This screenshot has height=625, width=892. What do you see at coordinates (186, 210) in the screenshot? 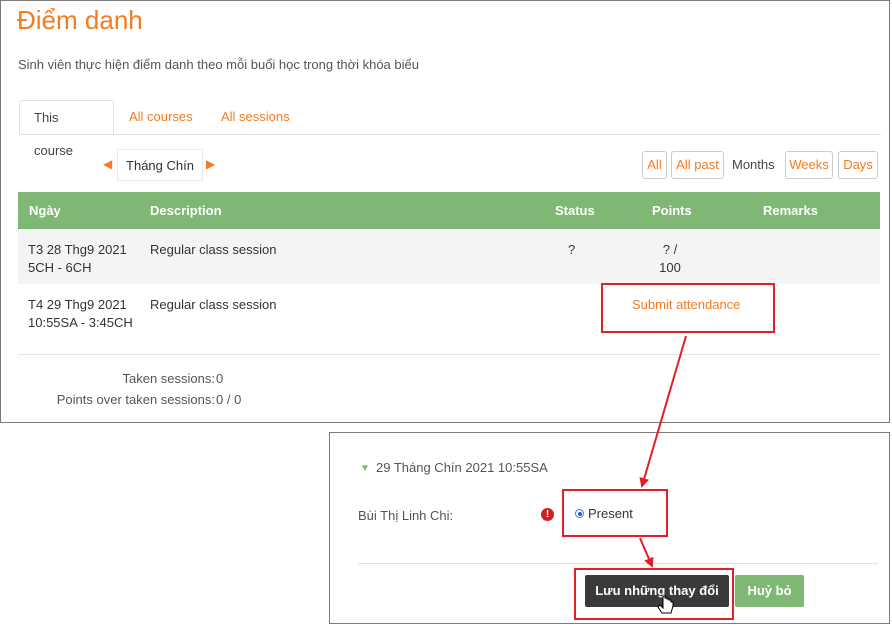
I see `header-description: Description` at bounding box center [186, 210].